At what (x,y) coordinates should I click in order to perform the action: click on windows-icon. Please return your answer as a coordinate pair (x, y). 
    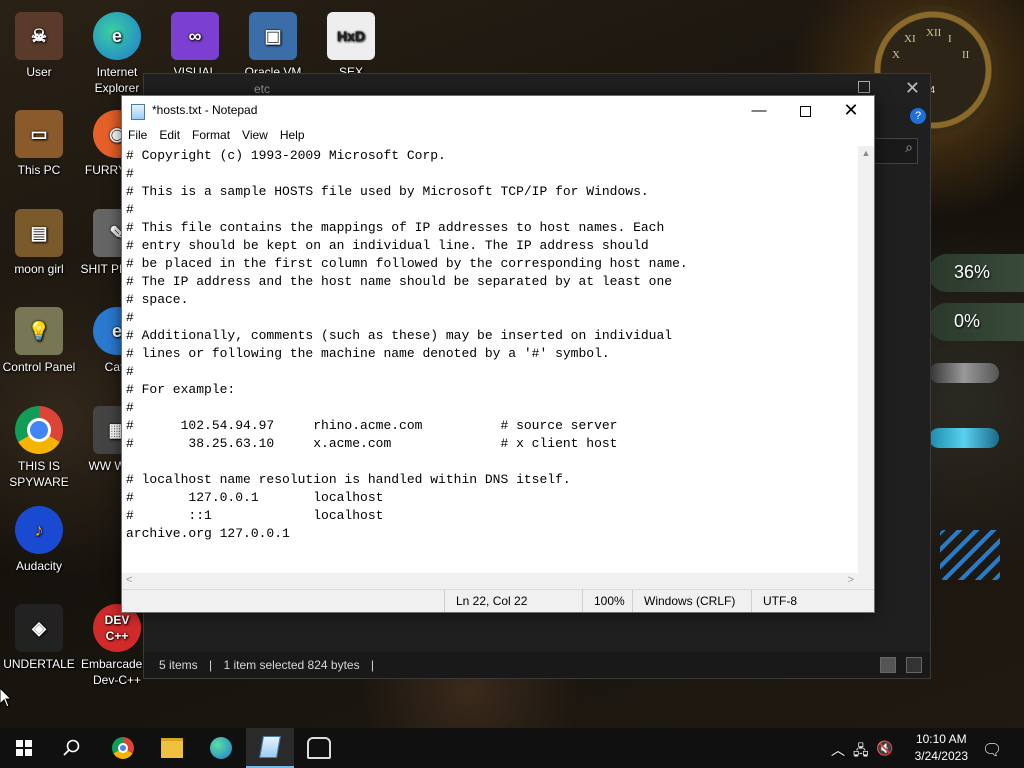
    Looking at the image, I should click on (24, 748).